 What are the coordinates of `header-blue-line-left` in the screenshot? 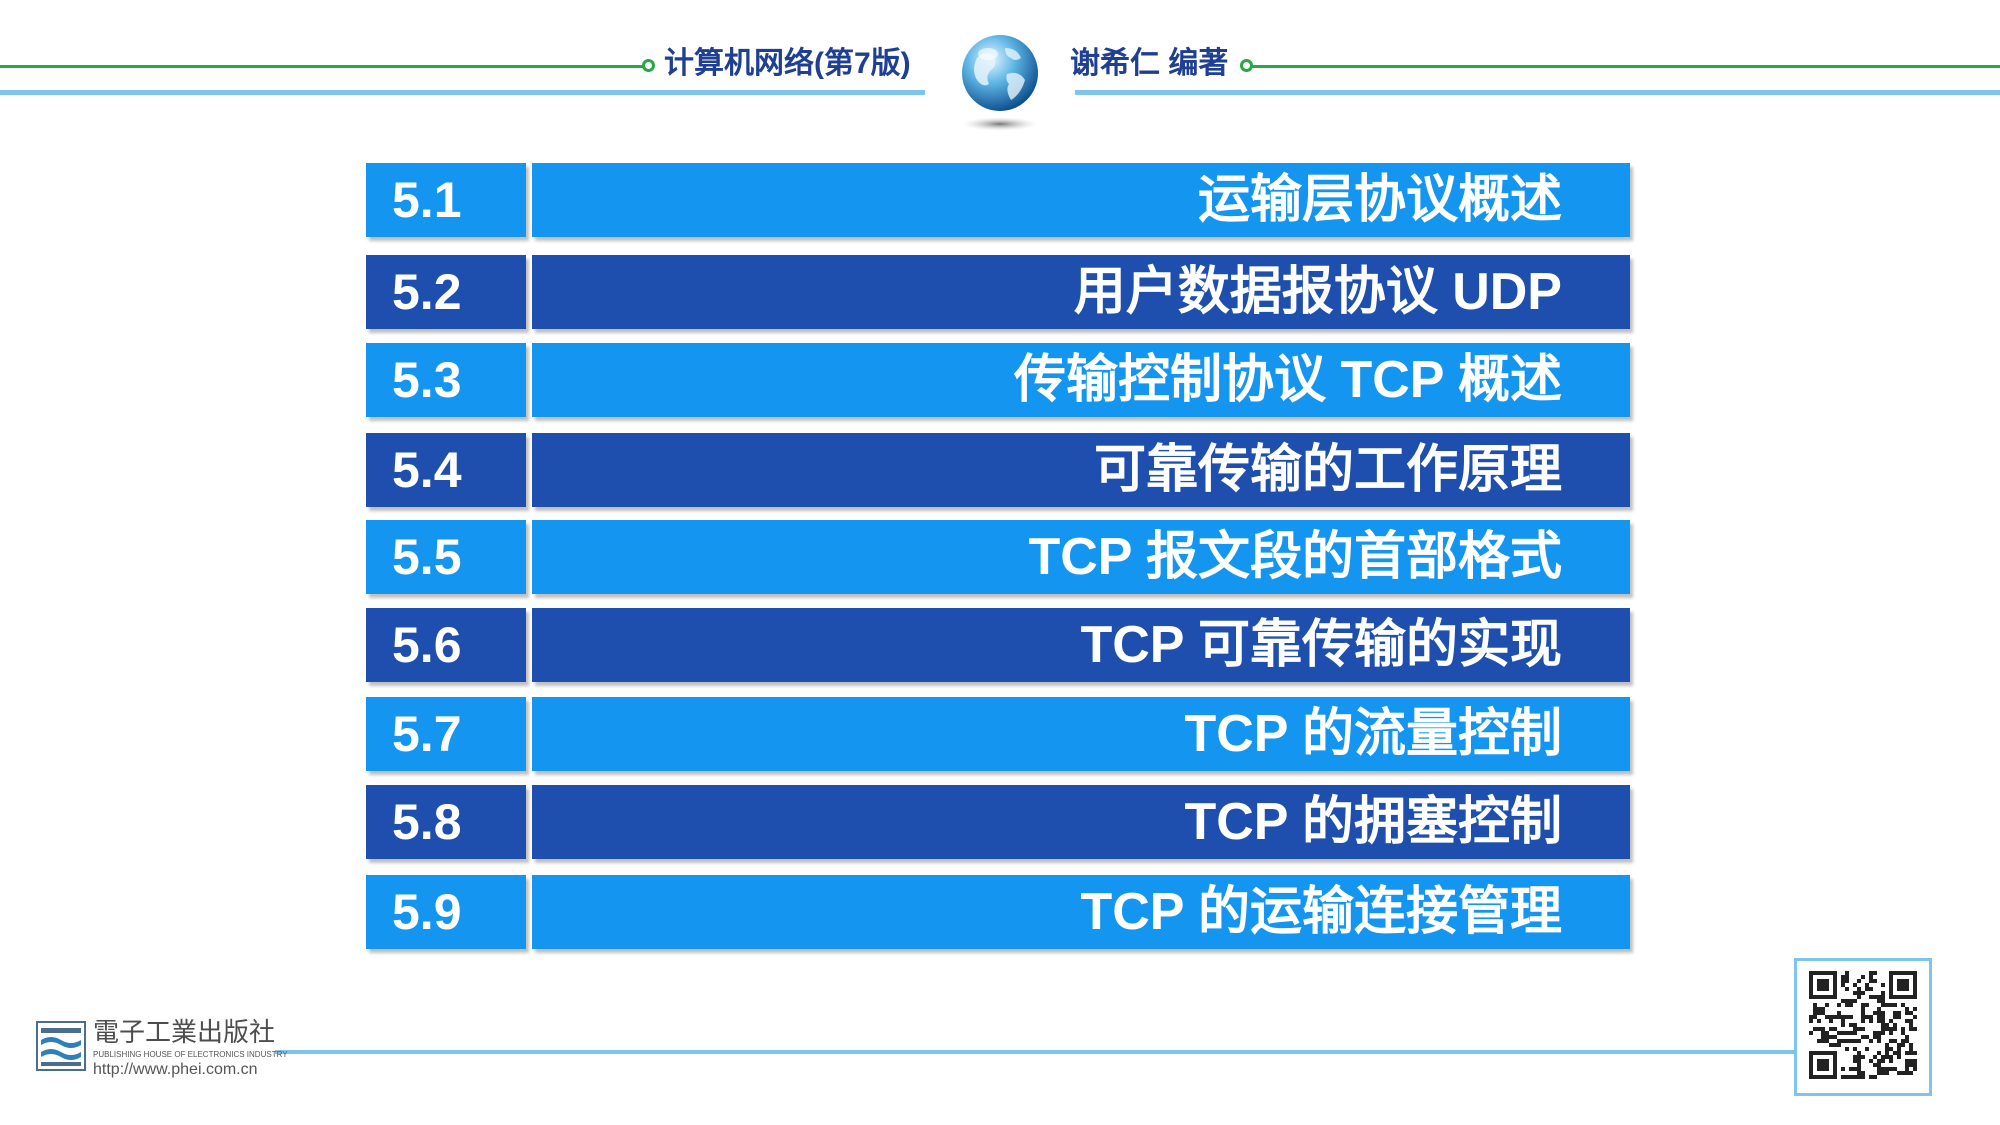 It's located at (462, 92).